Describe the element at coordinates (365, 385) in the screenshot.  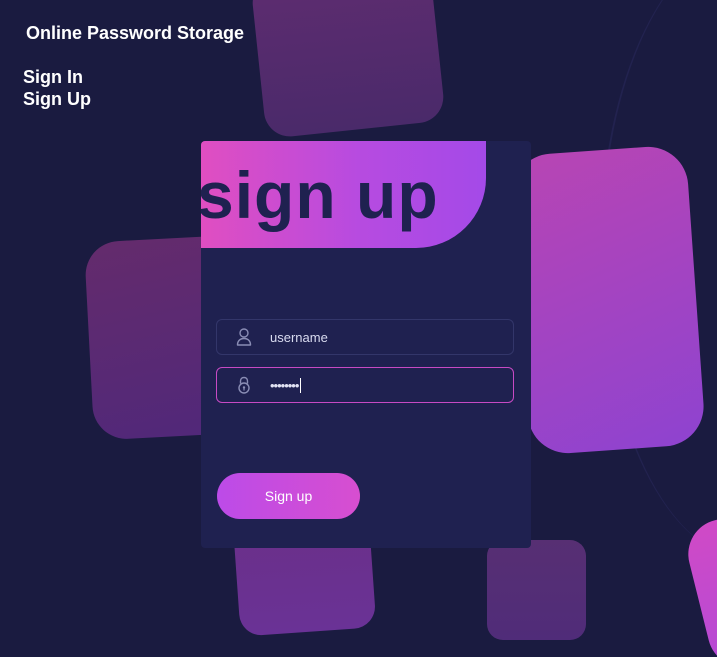
I see `password-field: ••••••••` at that location.